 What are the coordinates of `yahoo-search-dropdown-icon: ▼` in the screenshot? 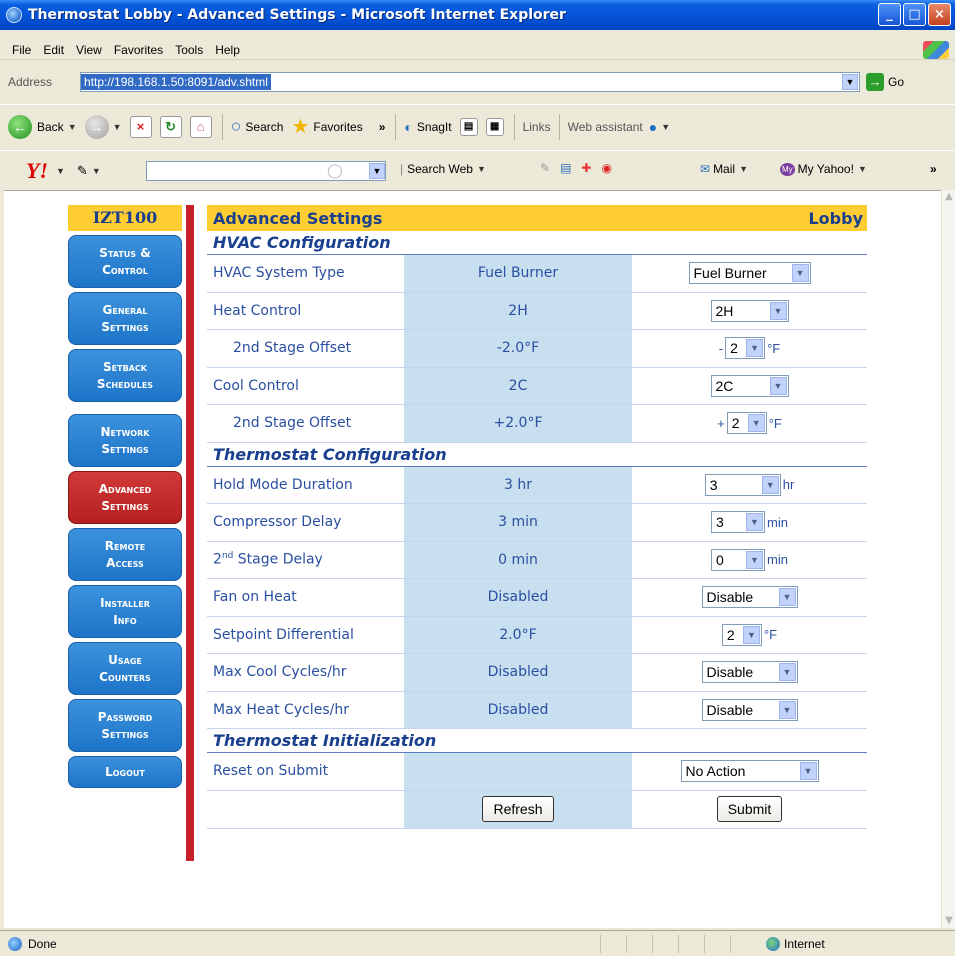 It's located at (377, 171).